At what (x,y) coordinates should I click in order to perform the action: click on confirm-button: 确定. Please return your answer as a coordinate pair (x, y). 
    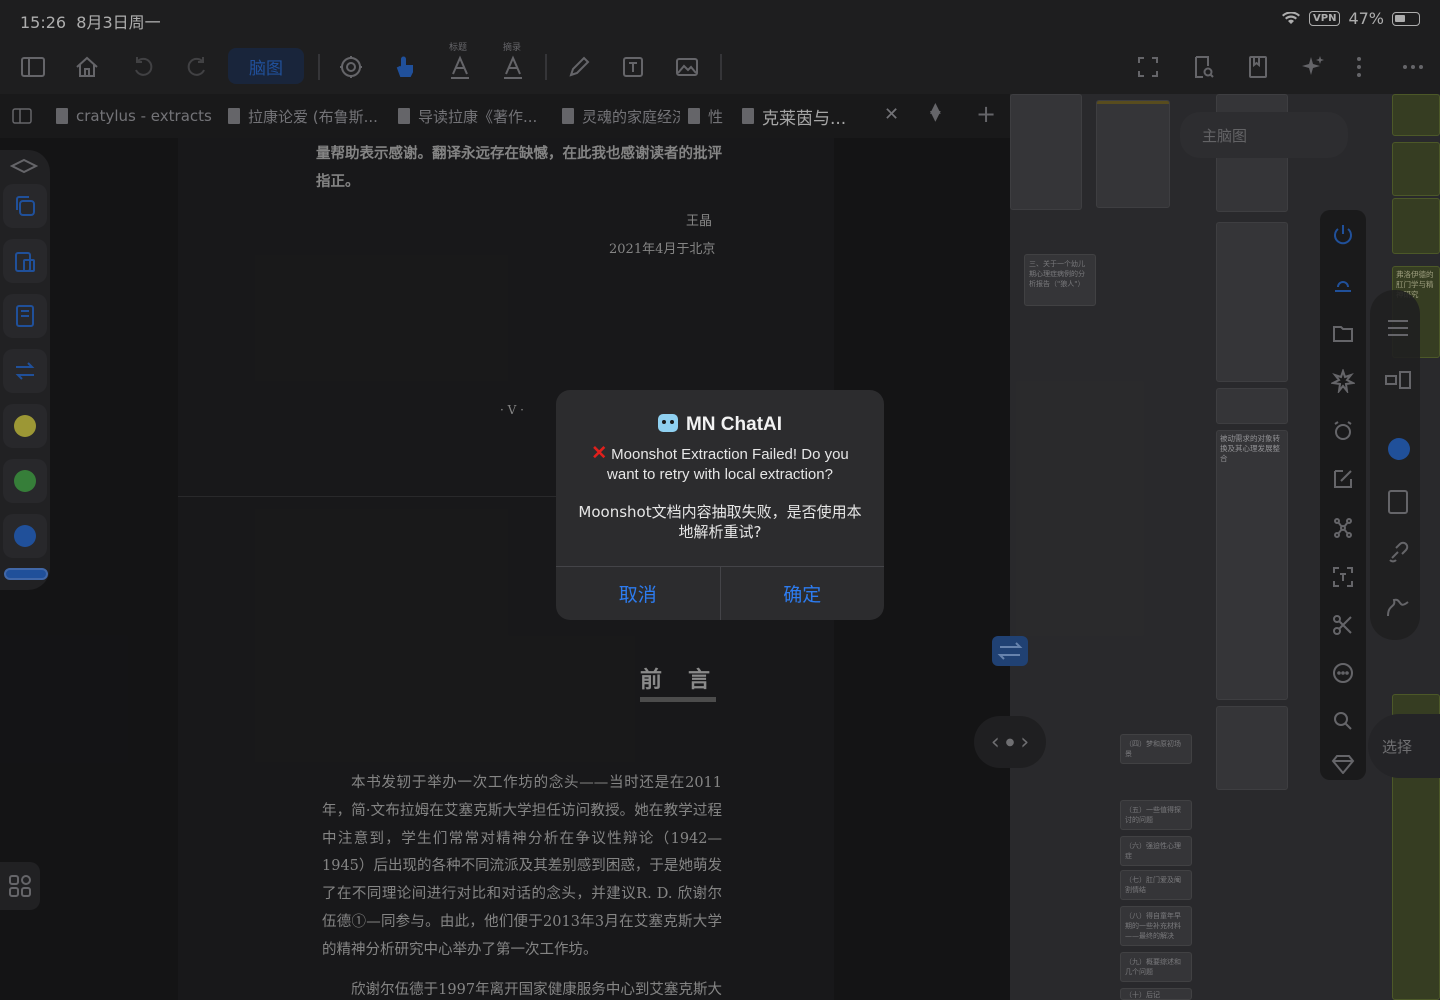
    Looking at the image, I should click on (802, 593).